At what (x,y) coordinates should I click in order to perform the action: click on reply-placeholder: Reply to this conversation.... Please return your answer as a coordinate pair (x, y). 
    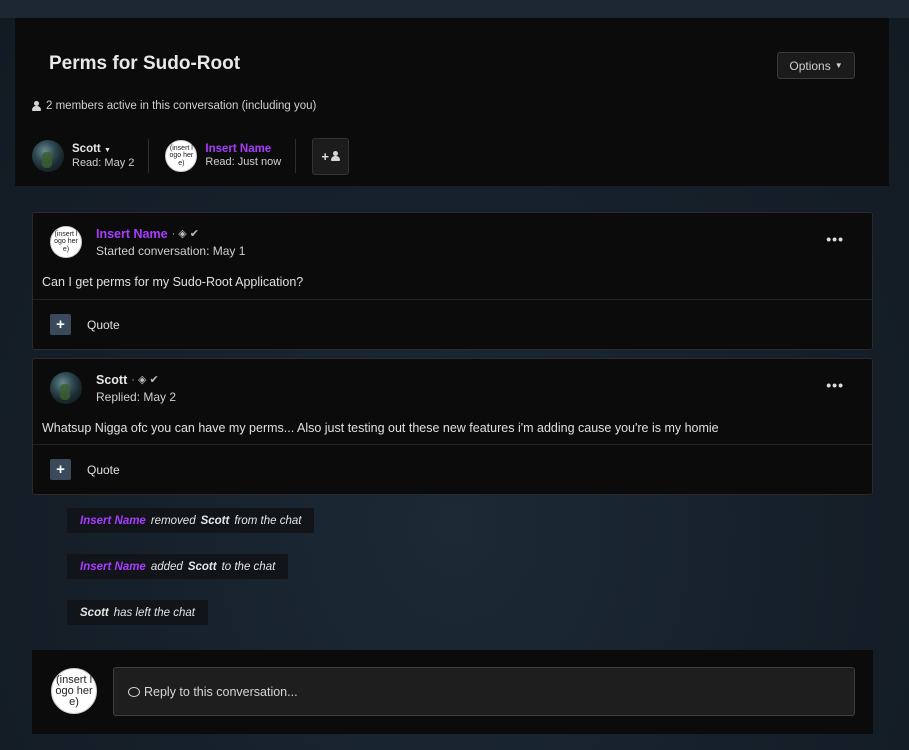
    Looking at the image, I should click on (221, 691).